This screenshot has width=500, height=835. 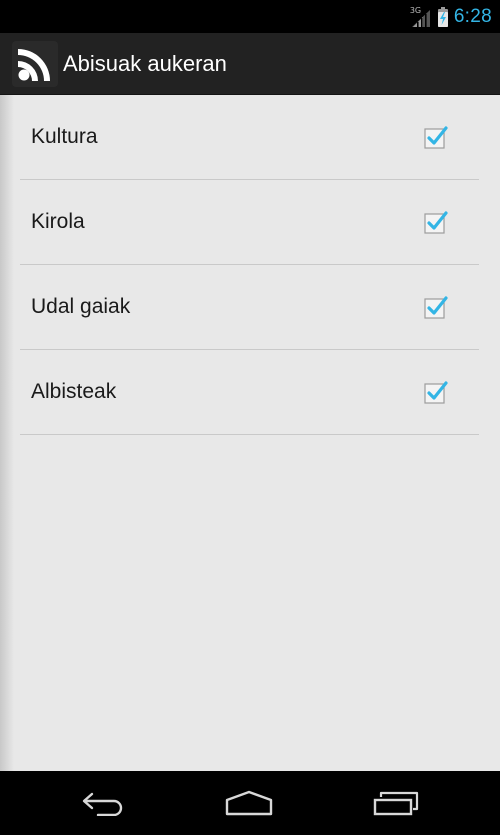 I want to click on home-icon, so click(x=249, y=803).